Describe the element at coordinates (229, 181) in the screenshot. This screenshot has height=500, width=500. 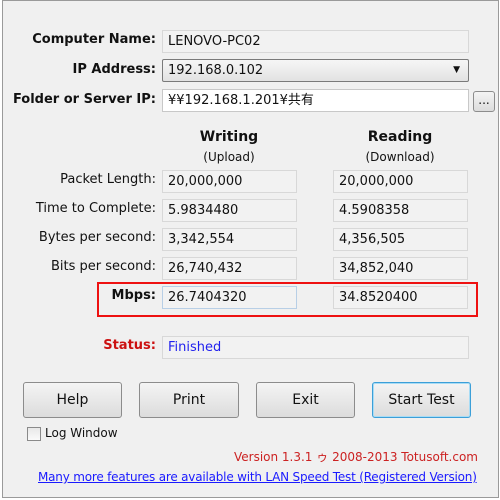
I see `packet-length-writing: 20,000,000` at that location.